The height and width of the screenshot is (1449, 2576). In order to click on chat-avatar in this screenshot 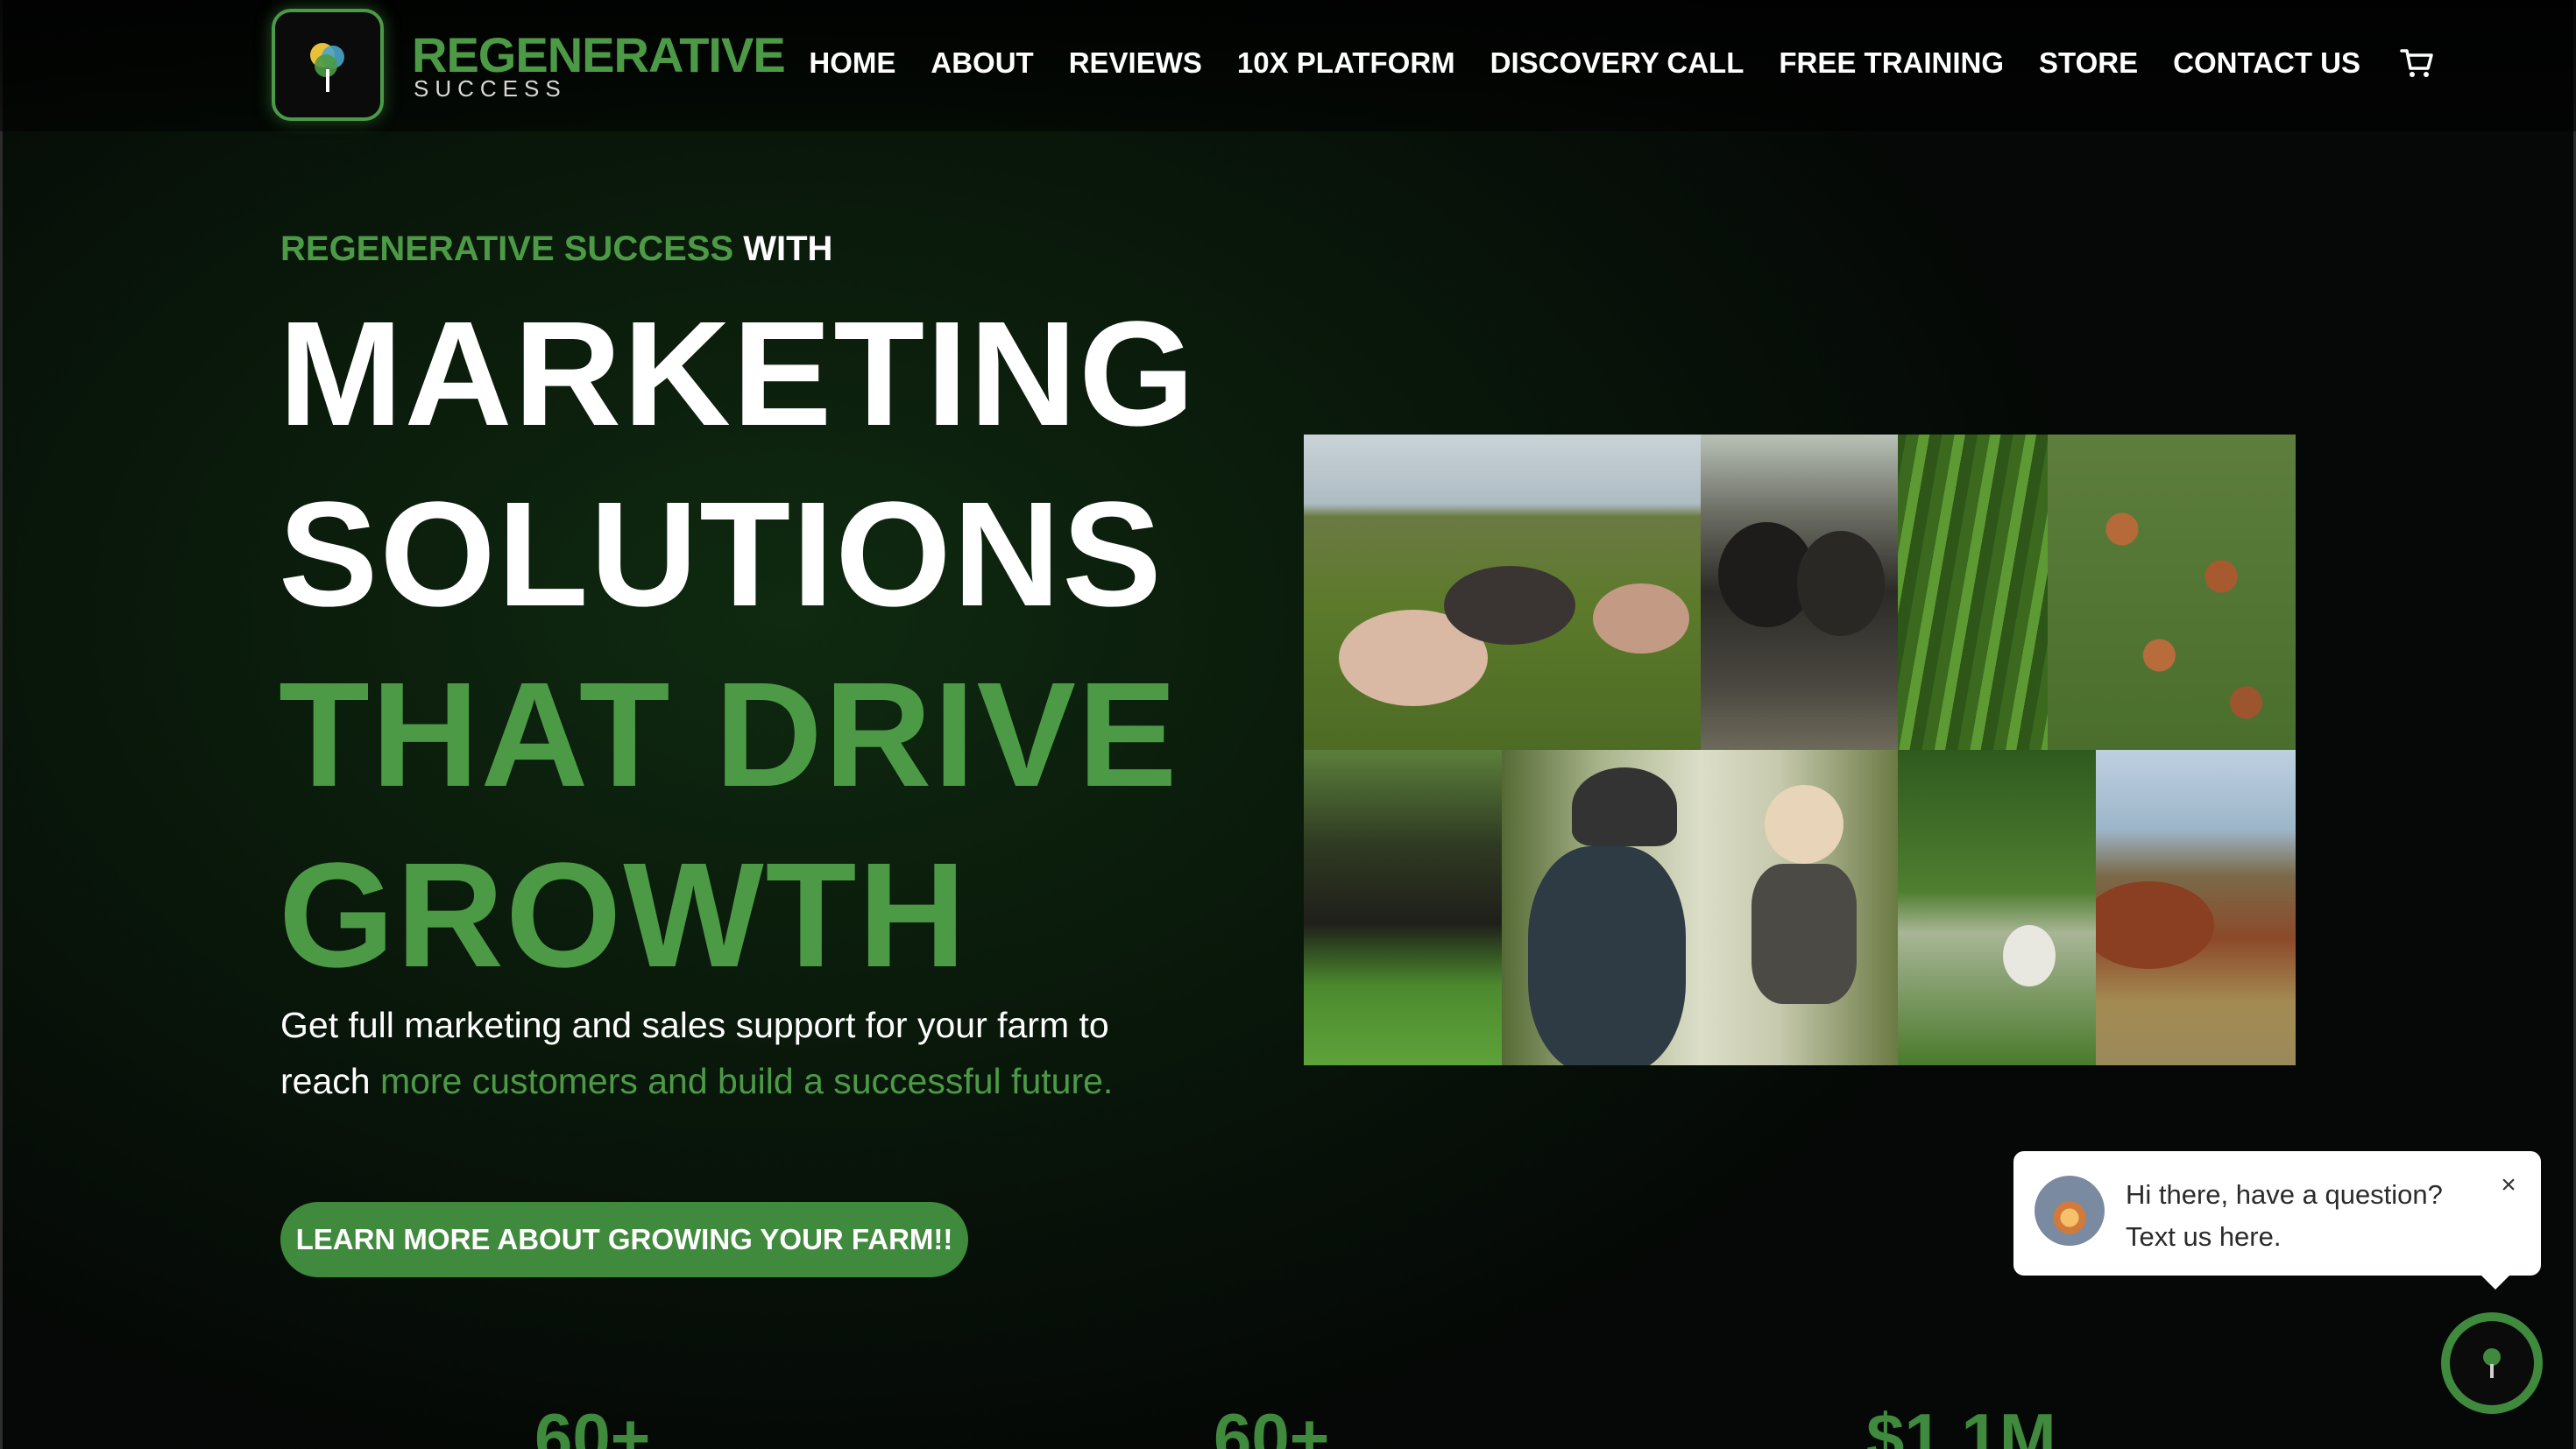, I will do `click(2070, 1211)`.